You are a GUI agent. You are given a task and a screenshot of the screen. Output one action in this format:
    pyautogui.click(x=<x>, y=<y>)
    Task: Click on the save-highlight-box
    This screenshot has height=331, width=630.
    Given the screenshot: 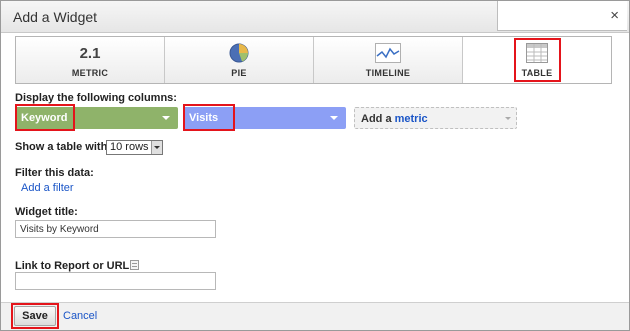 What is the action you would take?
    pyautogui.click(x=35, y=316)
    